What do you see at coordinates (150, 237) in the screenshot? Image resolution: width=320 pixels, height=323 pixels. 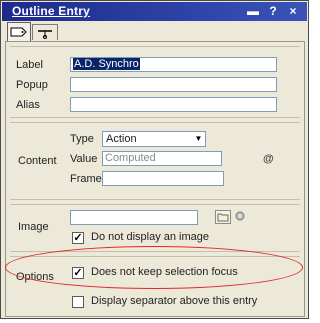 I see `no-image-label: Do not display an image` at bounding box center [150, 237].